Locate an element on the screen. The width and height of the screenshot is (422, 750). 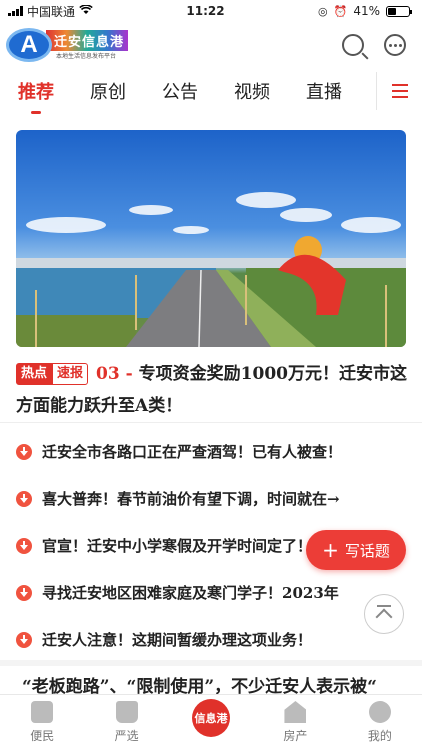
tab-video: 视频 is located at coordinates (252, 91).